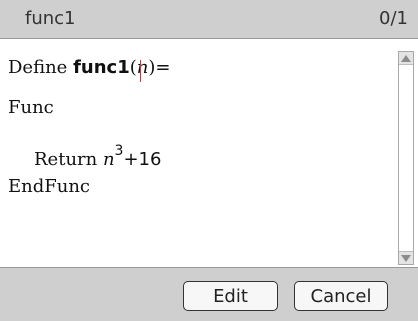 Image resolution: width=418 pixels, height=321 pixels. What do you see at coordinates (68, 159) in the screenshot?
I see `return-keyword: Return` at bounding box center [68, 159].